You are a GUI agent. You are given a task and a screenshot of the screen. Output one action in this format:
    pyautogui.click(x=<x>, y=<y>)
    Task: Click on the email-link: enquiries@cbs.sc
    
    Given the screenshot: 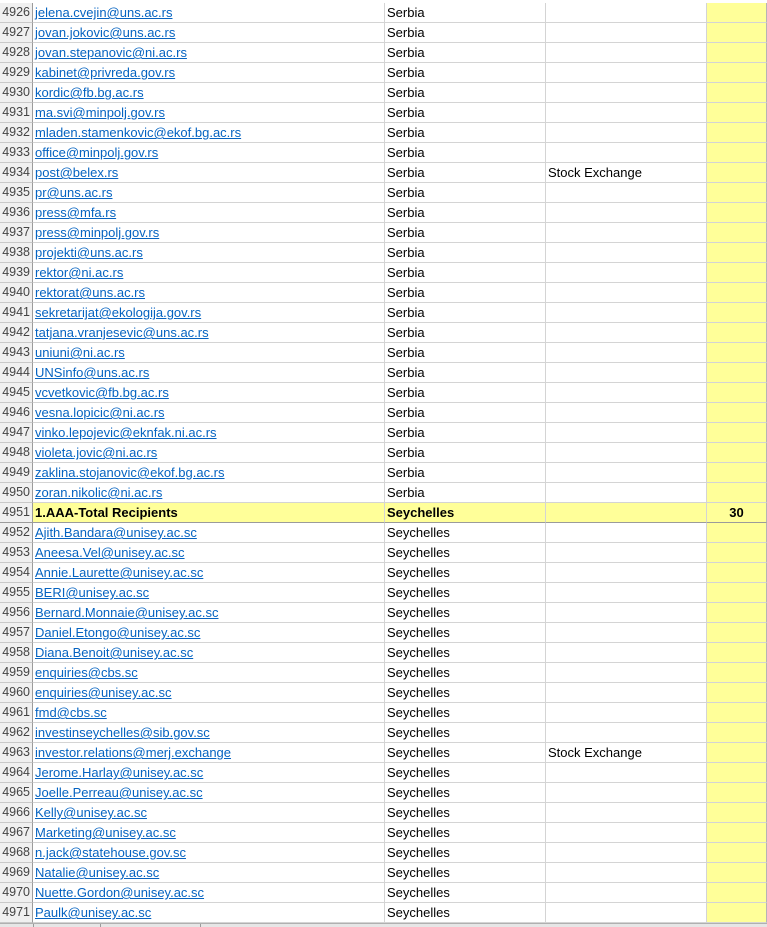 What is the action you would take?
    pyautogui.click(x=86, y=672)
    